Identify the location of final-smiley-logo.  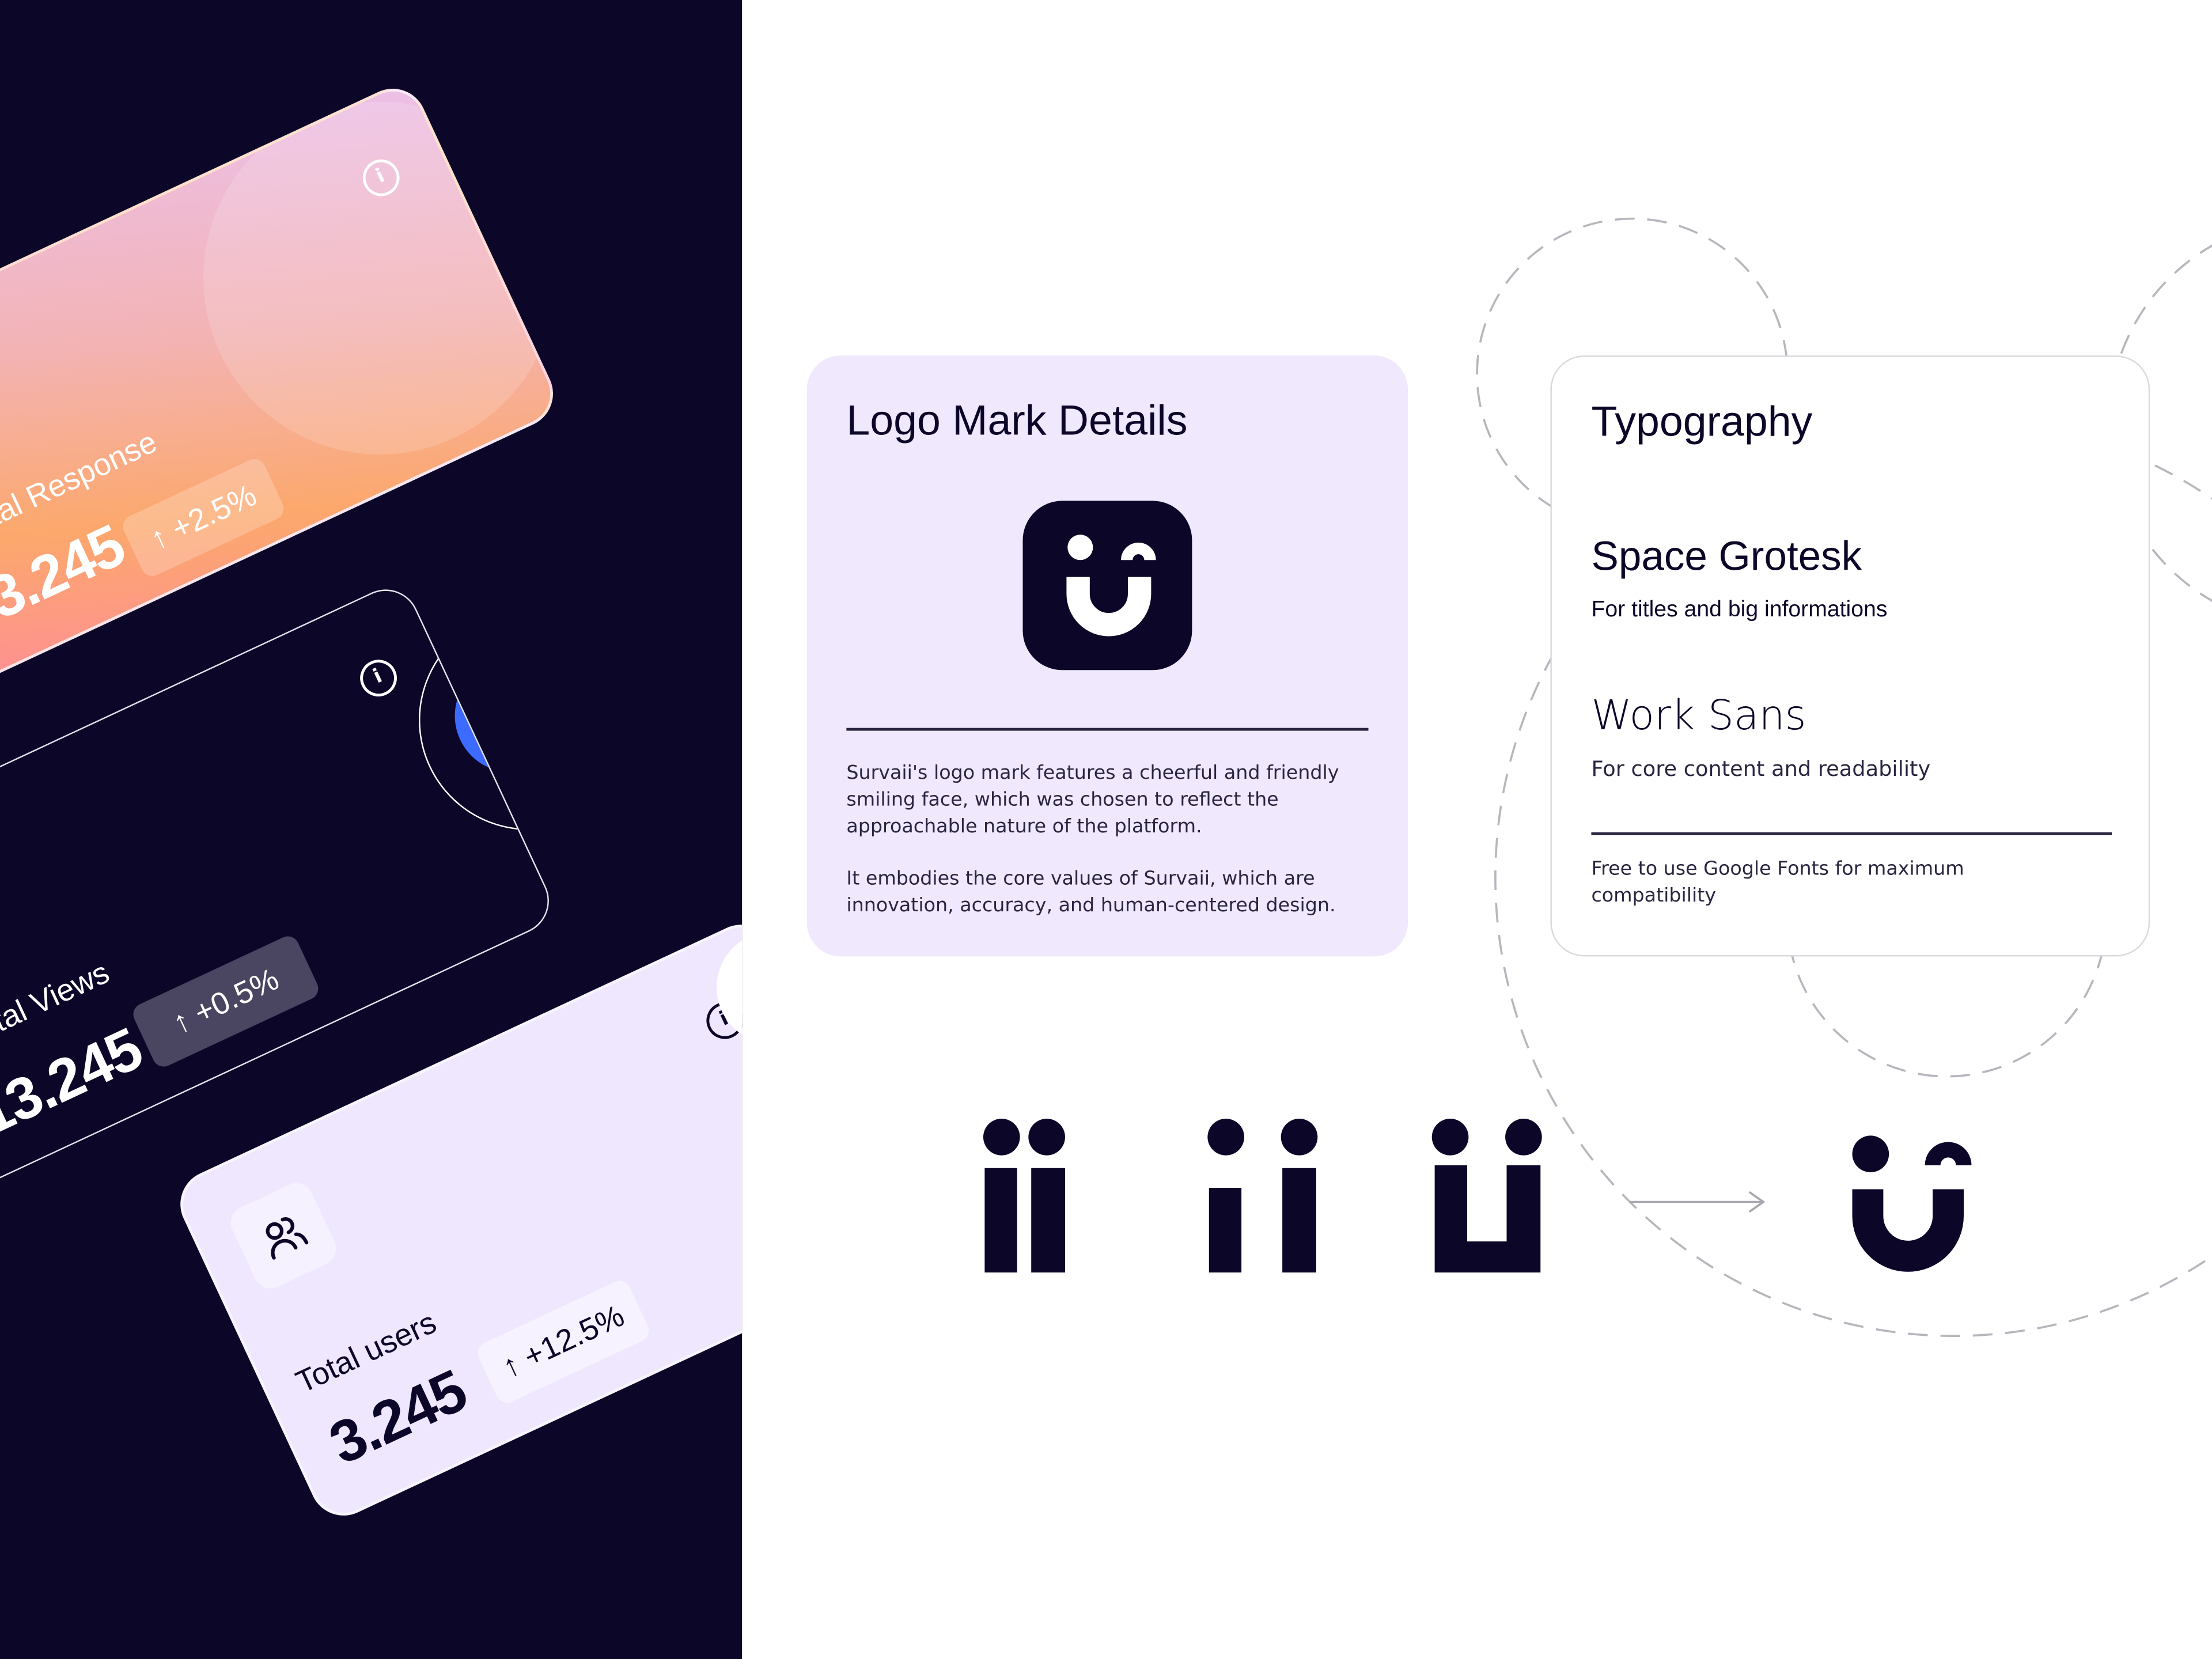
(1912, 1203).